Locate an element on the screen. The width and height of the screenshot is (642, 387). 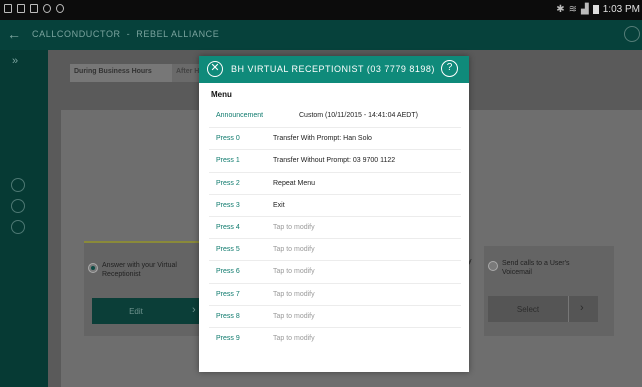
menu-row: Press 4 Tap to modify is located at coordinates (335, 226).